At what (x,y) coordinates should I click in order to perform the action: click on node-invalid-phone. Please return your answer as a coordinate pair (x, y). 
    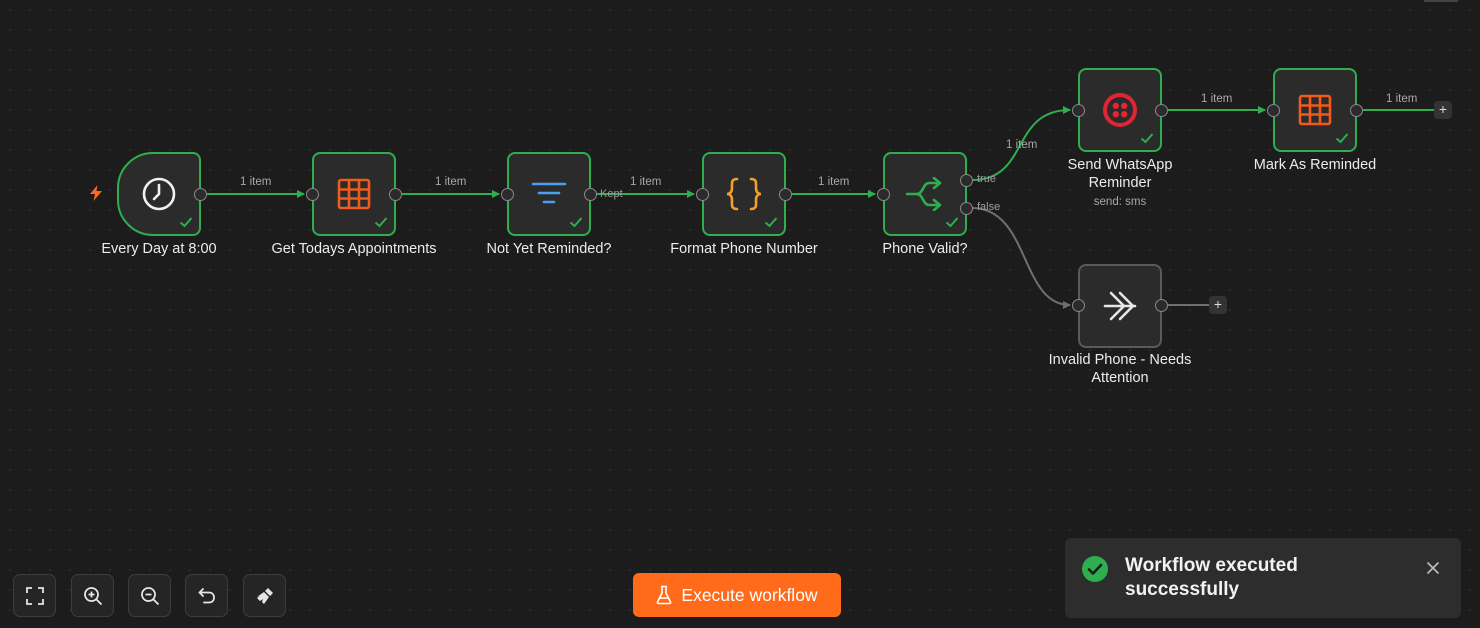
    Looking at the image, I should click on (1120, 306).